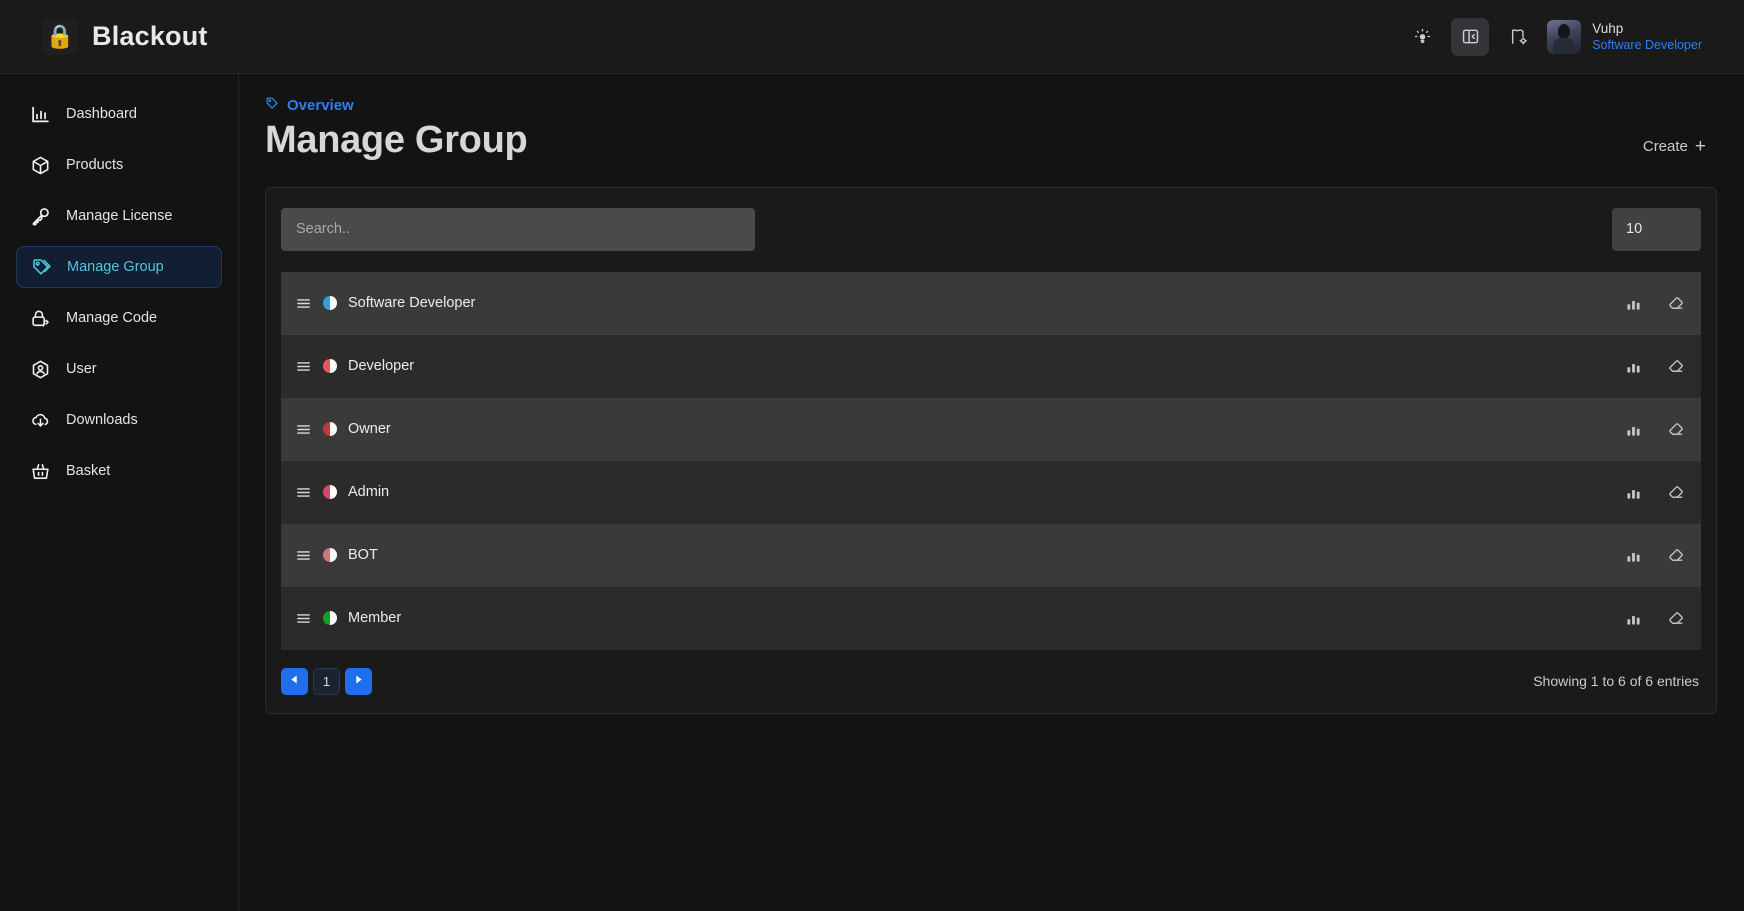 The width and height of the screenshot is (1744, 911). Describe the element at coordinates (872, 37) in the screenshot. I see `top-bar: 🔒 Blackout Vuhp Software Developer` at that location.